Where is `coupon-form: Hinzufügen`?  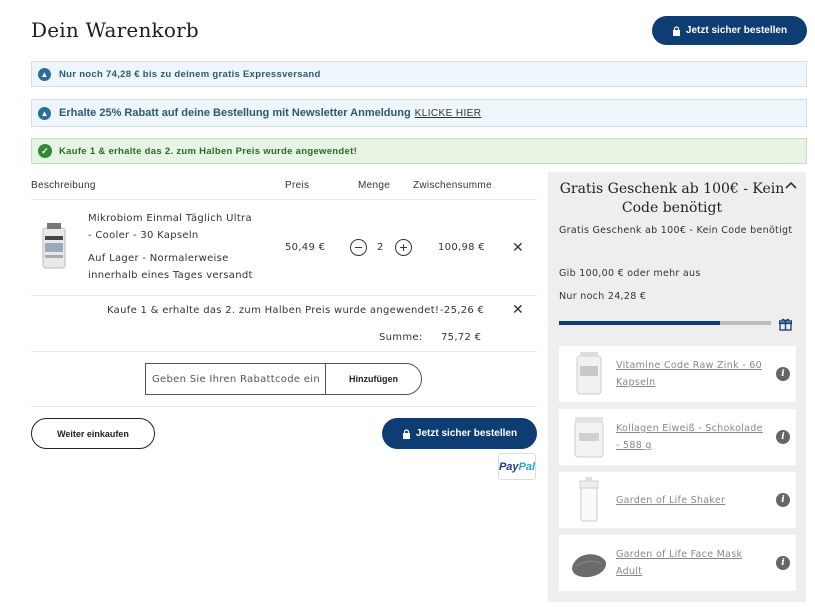 coupon-form: Hinzufügen is located at coordinates (283, 379).